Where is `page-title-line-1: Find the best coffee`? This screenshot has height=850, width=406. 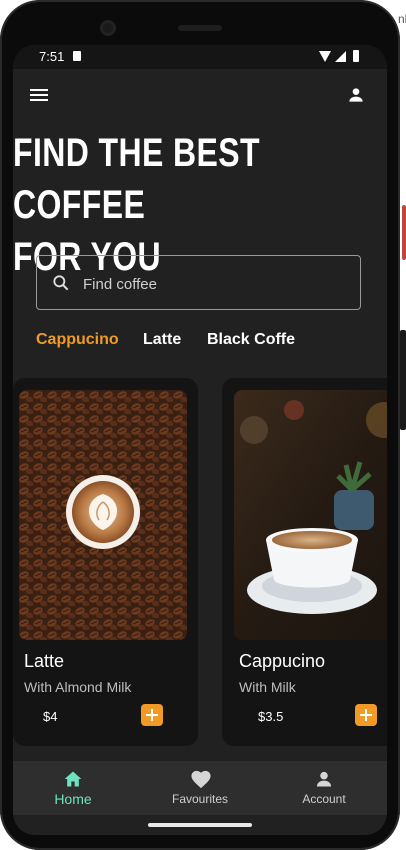 page-title-line-1: Find the best coffee is located at coordinates (136, 179).